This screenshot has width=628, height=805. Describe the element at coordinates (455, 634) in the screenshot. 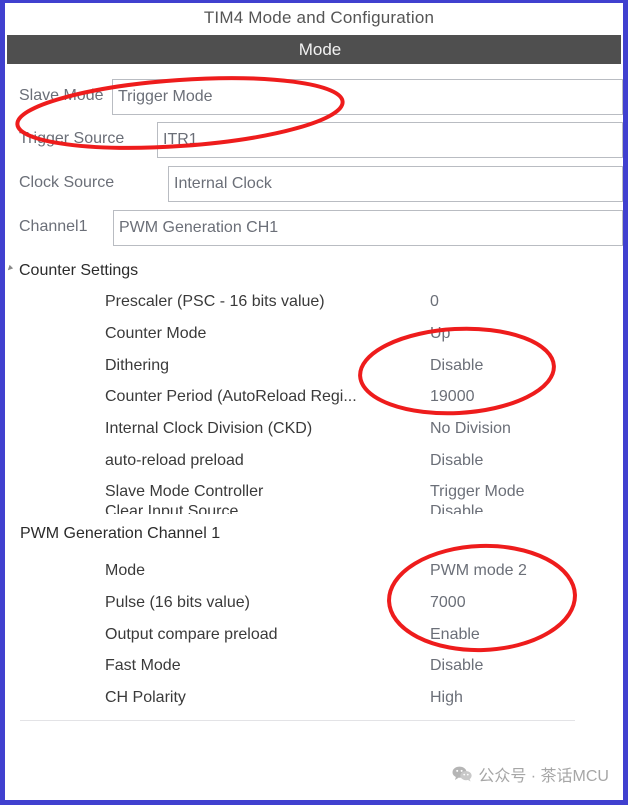

I see `prop-value: Enable` at that location.